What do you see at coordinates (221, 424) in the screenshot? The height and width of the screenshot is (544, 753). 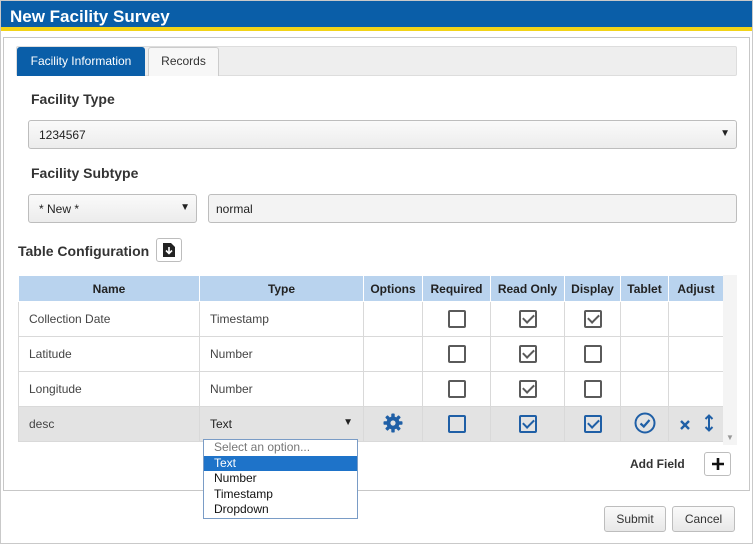 I see `type-select-value: Text` at bounding box center [221, 424].